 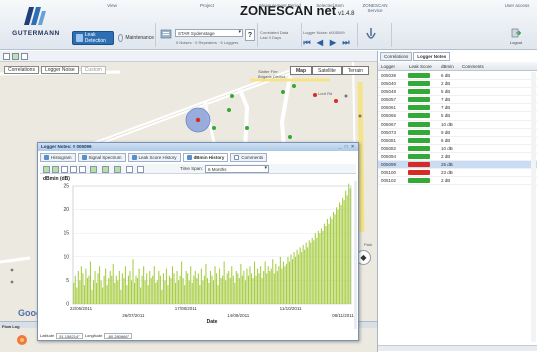 I want to click on tab-logger-noise: Logger Noise, so click(x=59, y=70).